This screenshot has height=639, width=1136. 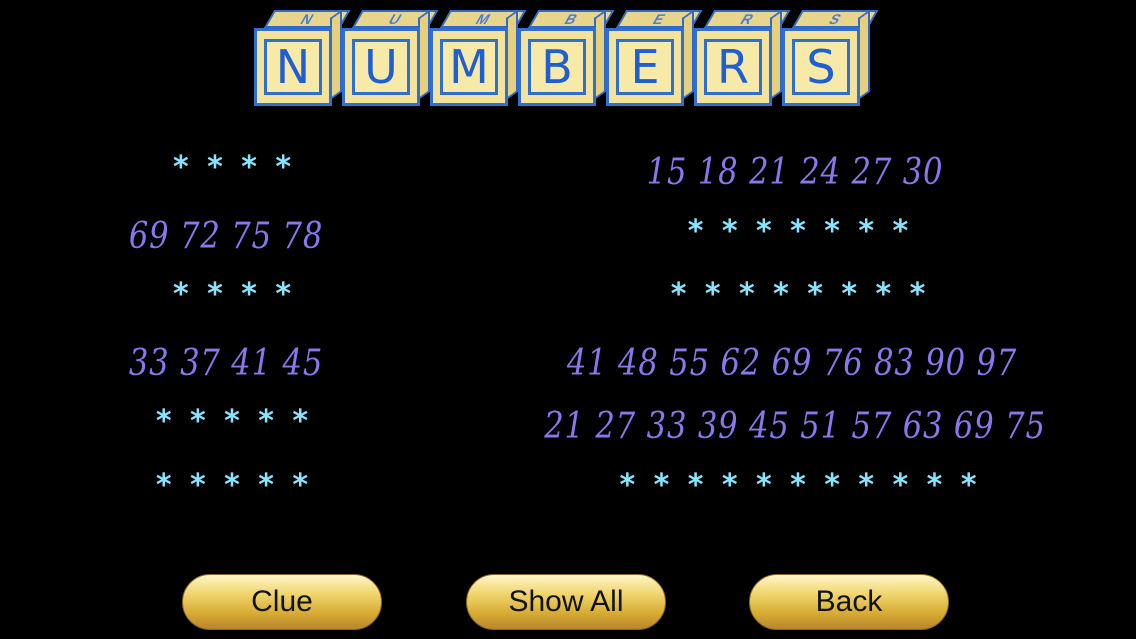 What do you see at coordinates (798, 485) in the screenshot?
I see `right-row-6-hidden: * * * * * * * * * * *` at bounding box center [798, 485].